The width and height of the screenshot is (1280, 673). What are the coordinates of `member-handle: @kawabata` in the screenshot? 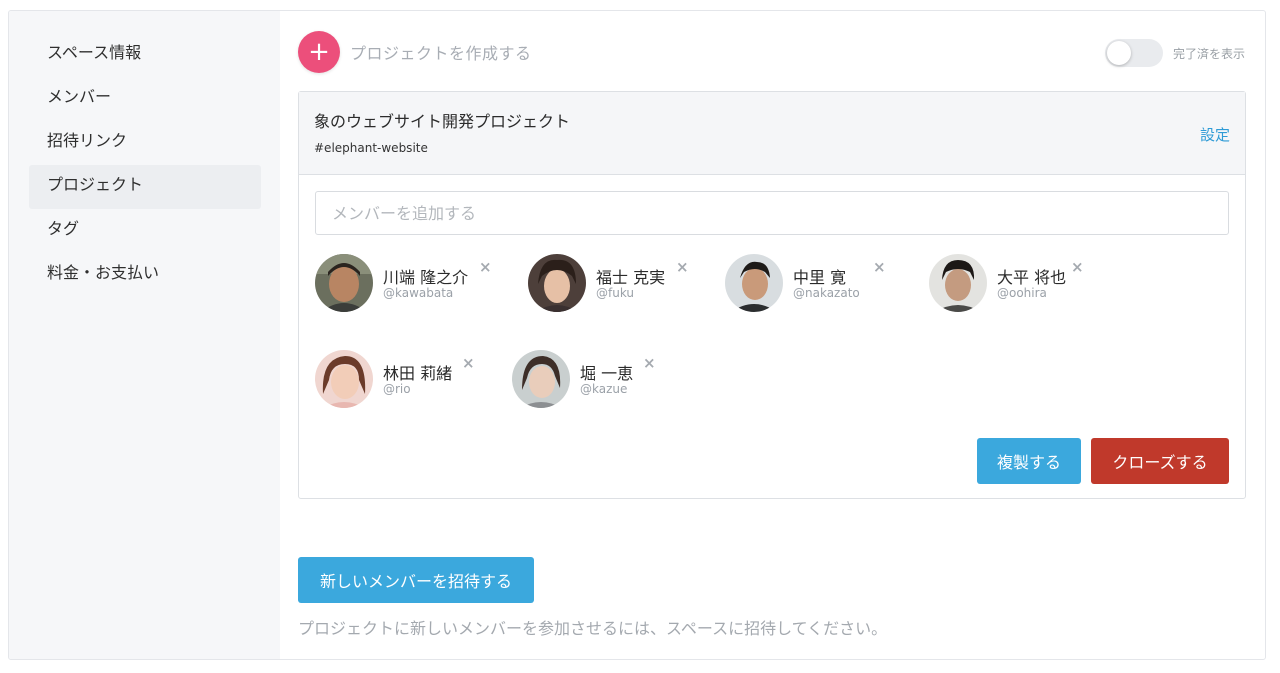 It's located at (418, 293).